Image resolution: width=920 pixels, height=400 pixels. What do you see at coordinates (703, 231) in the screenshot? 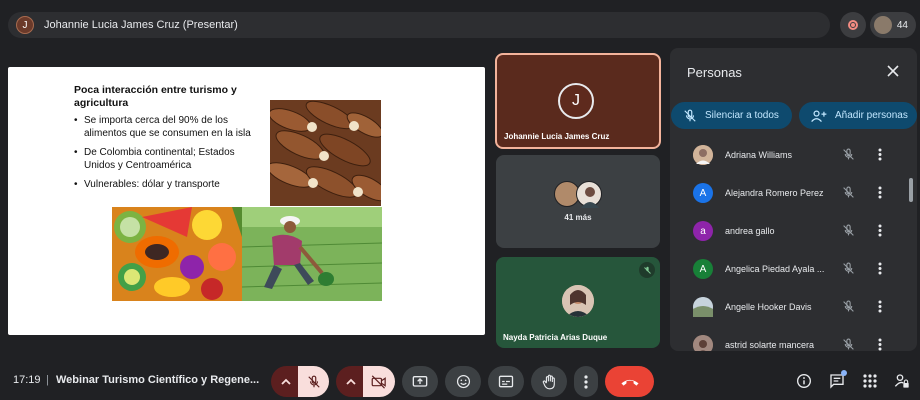
I see `avatar: a` at bounding box center [703, 231].